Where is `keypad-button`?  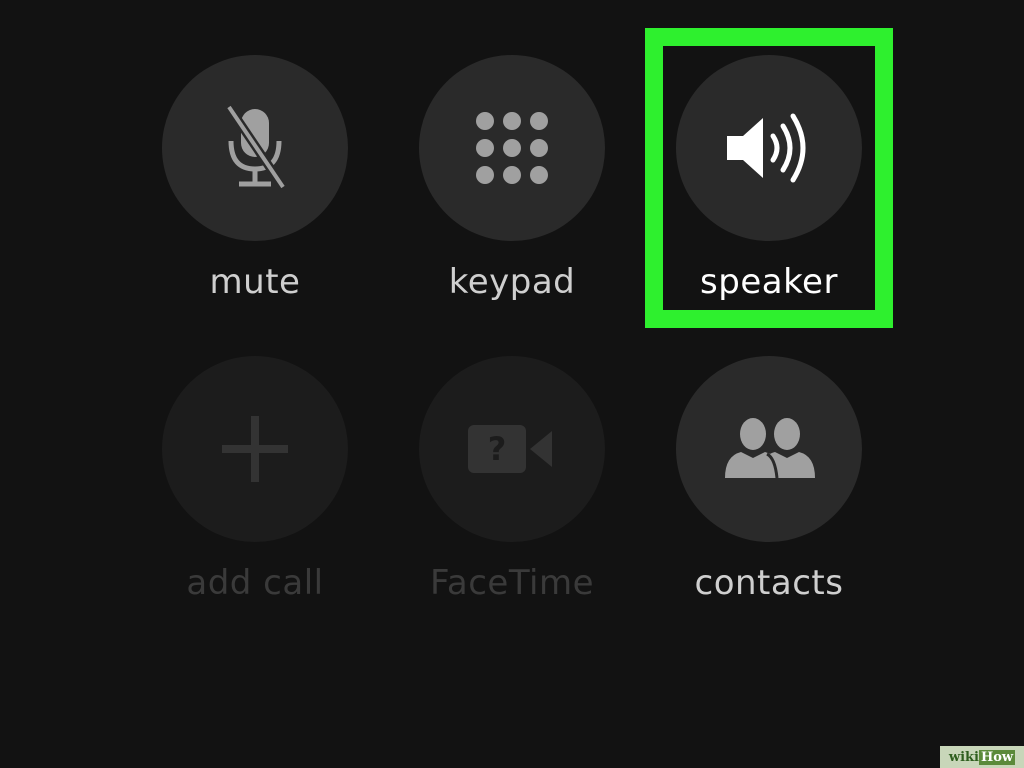 keypad-button is located at coordinates (512, 148).